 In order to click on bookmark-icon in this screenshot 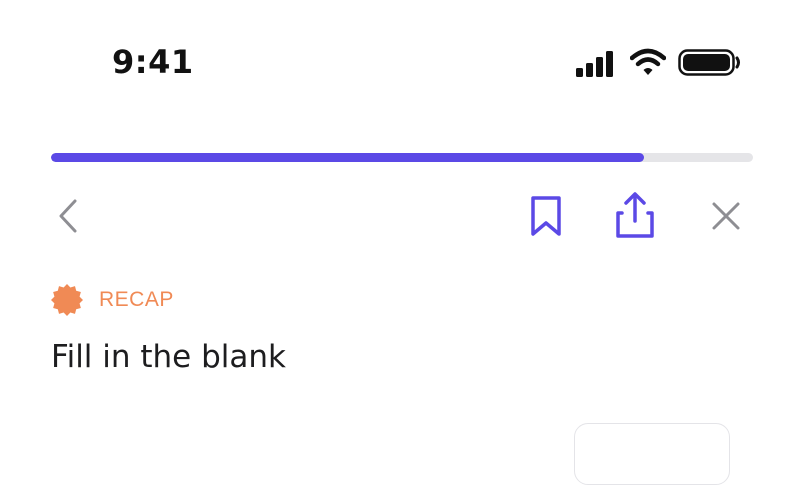, I will do `click(546, 216)`.